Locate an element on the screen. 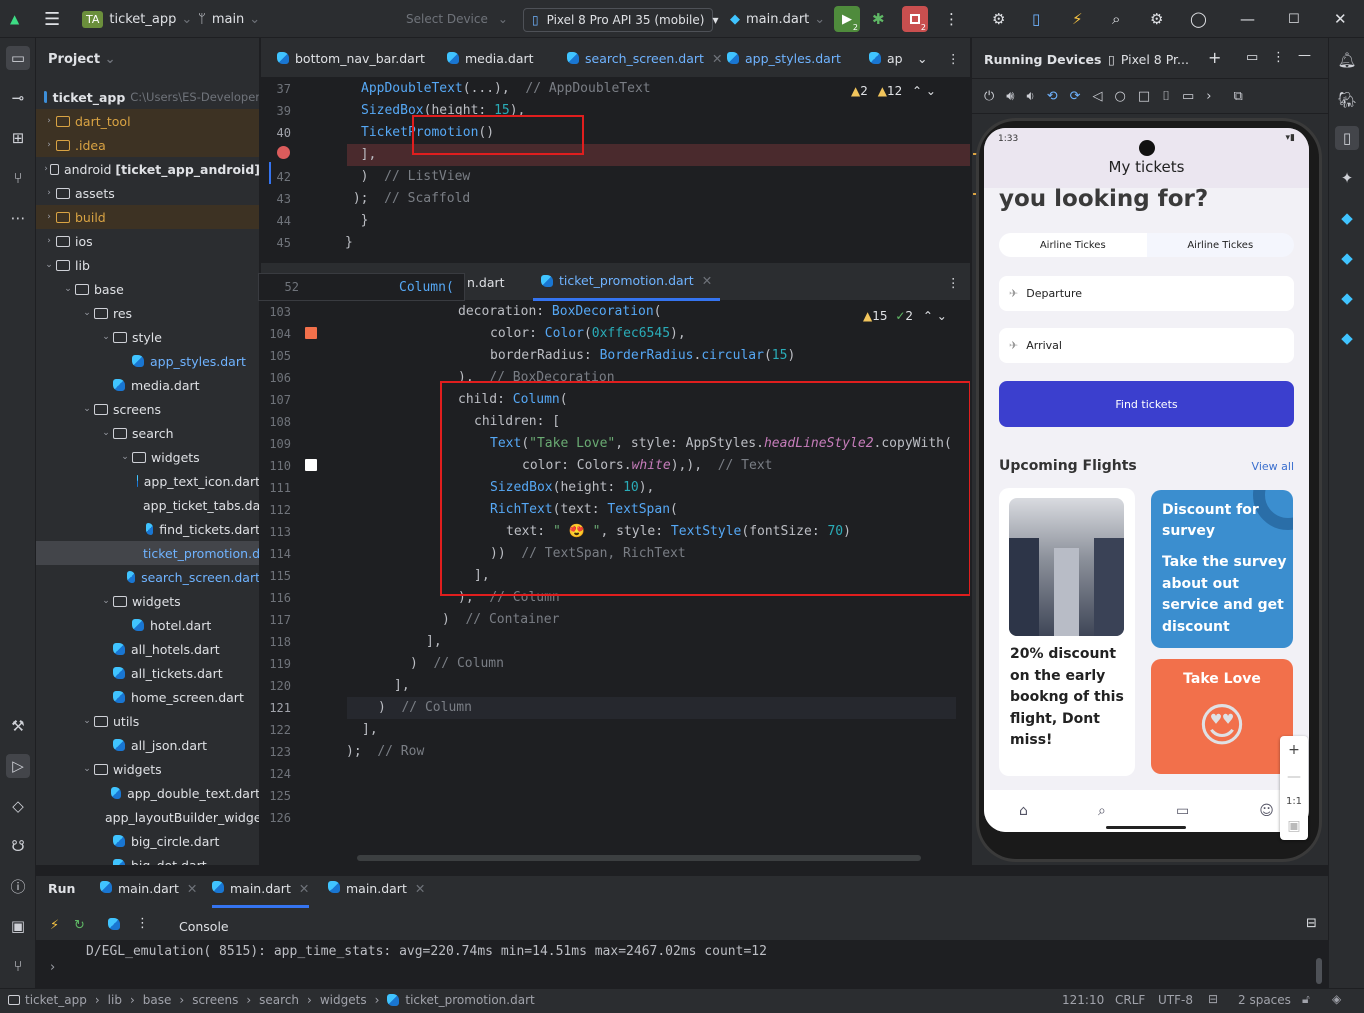 The height and width of the screenshot is (1013, 1364). ai-icon: ◈ is located at coordinates (1336, 999).